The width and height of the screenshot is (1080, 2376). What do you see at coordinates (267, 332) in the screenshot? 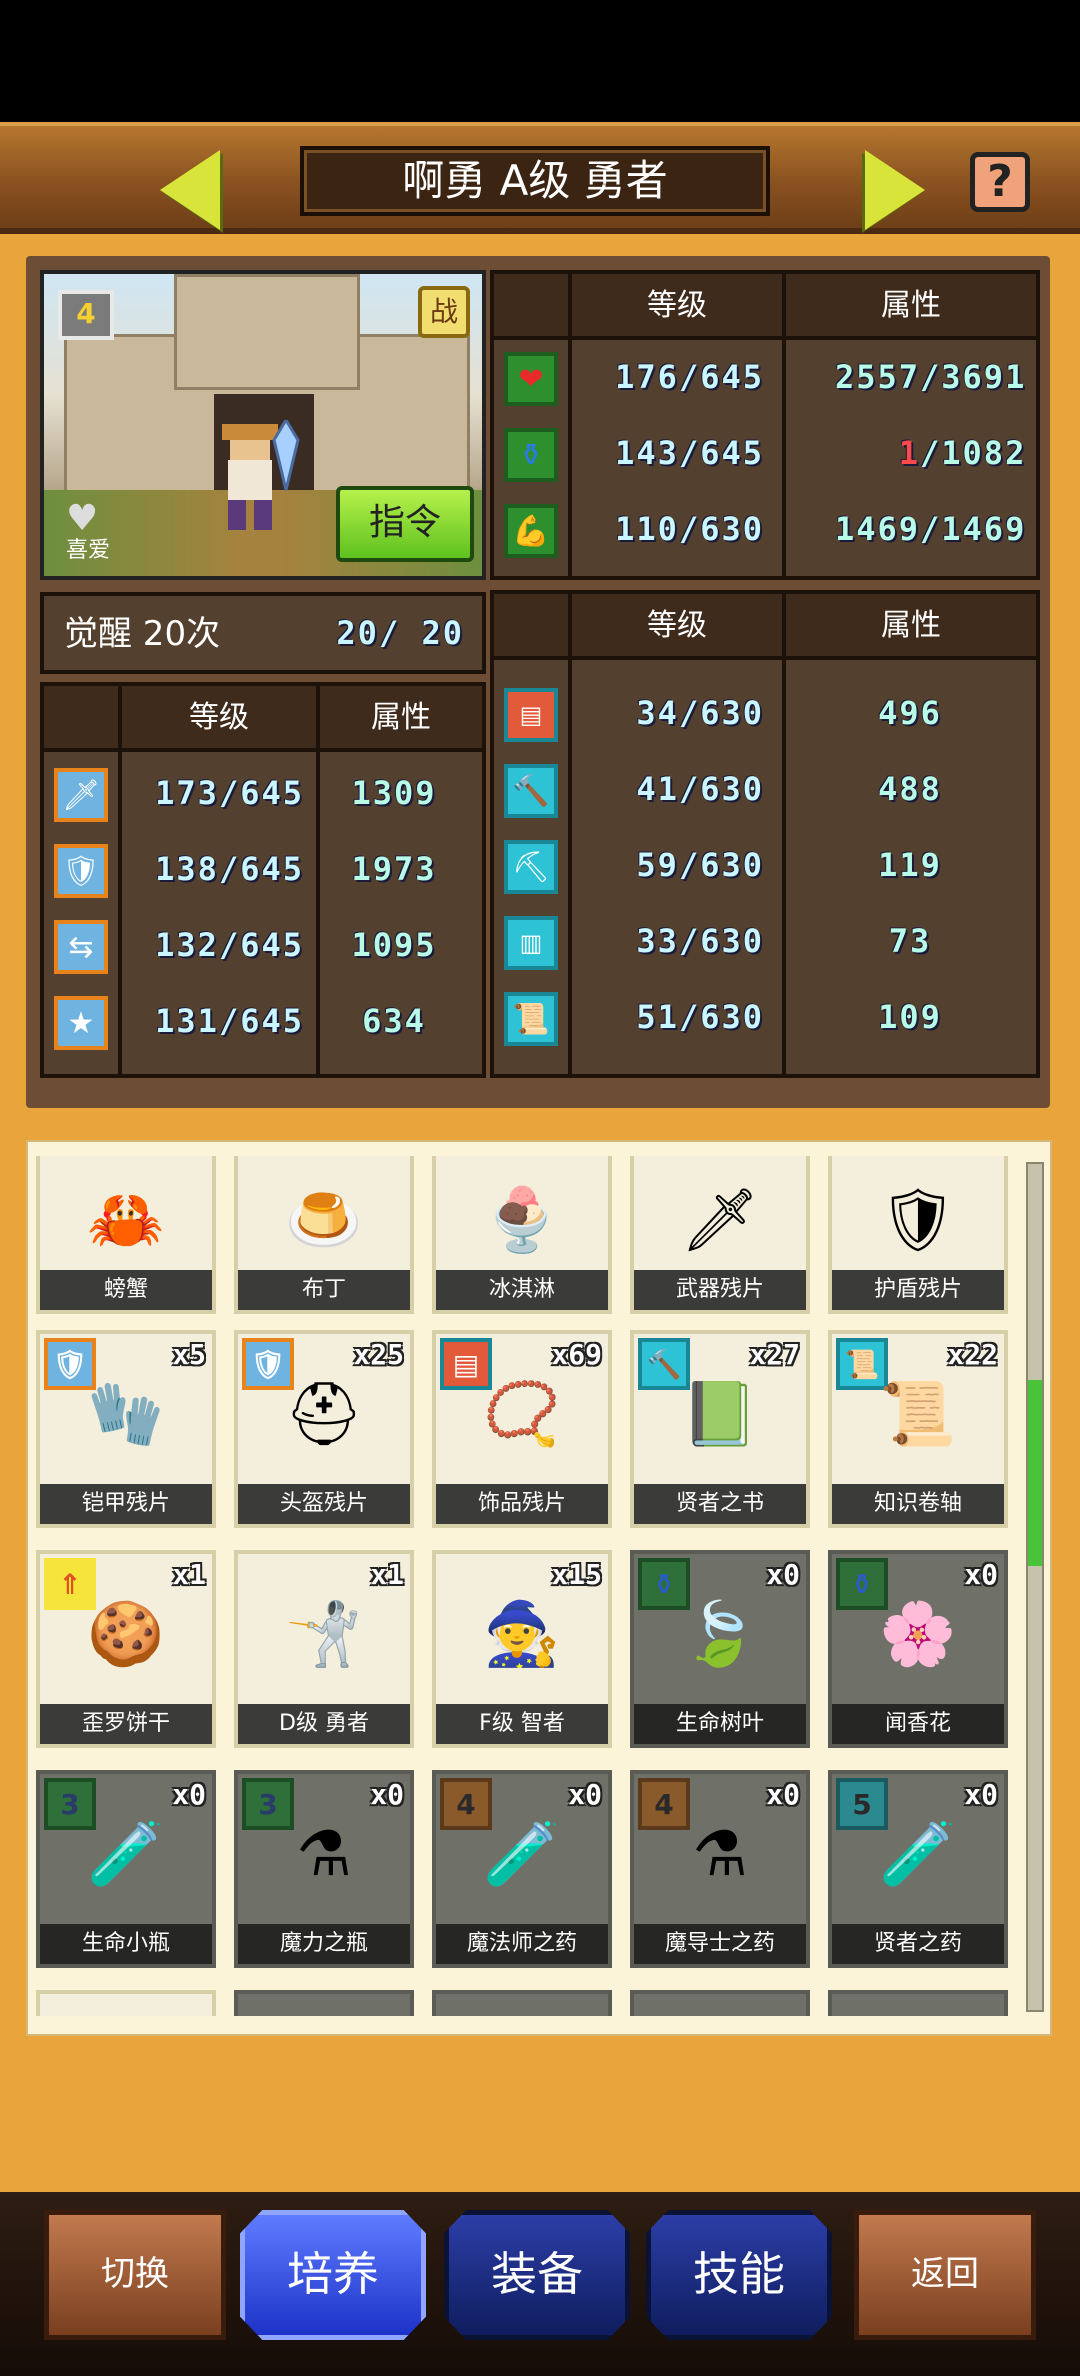
I see `castle-tower` at bounding box center [267, 332].